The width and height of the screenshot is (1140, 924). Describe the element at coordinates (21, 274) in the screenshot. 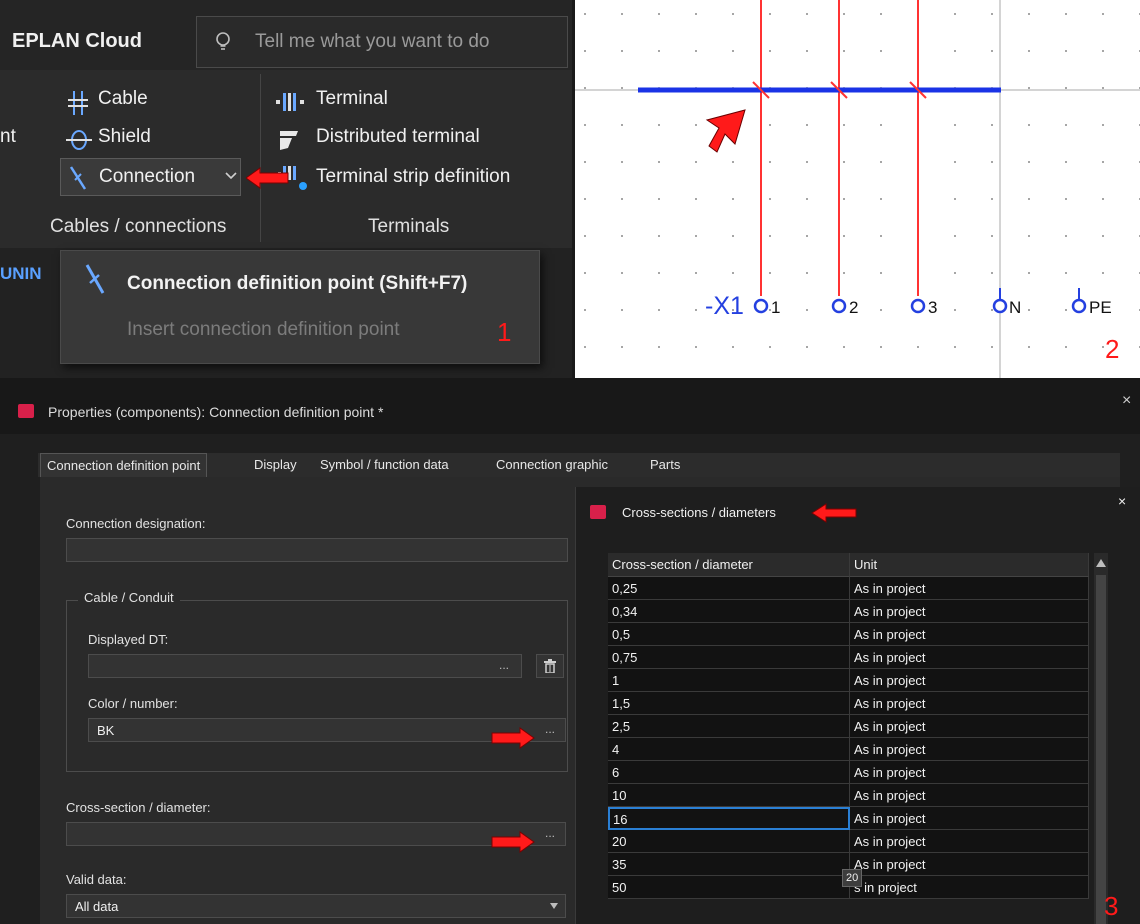

I see `partial-tab-label: UNIN` at that location.